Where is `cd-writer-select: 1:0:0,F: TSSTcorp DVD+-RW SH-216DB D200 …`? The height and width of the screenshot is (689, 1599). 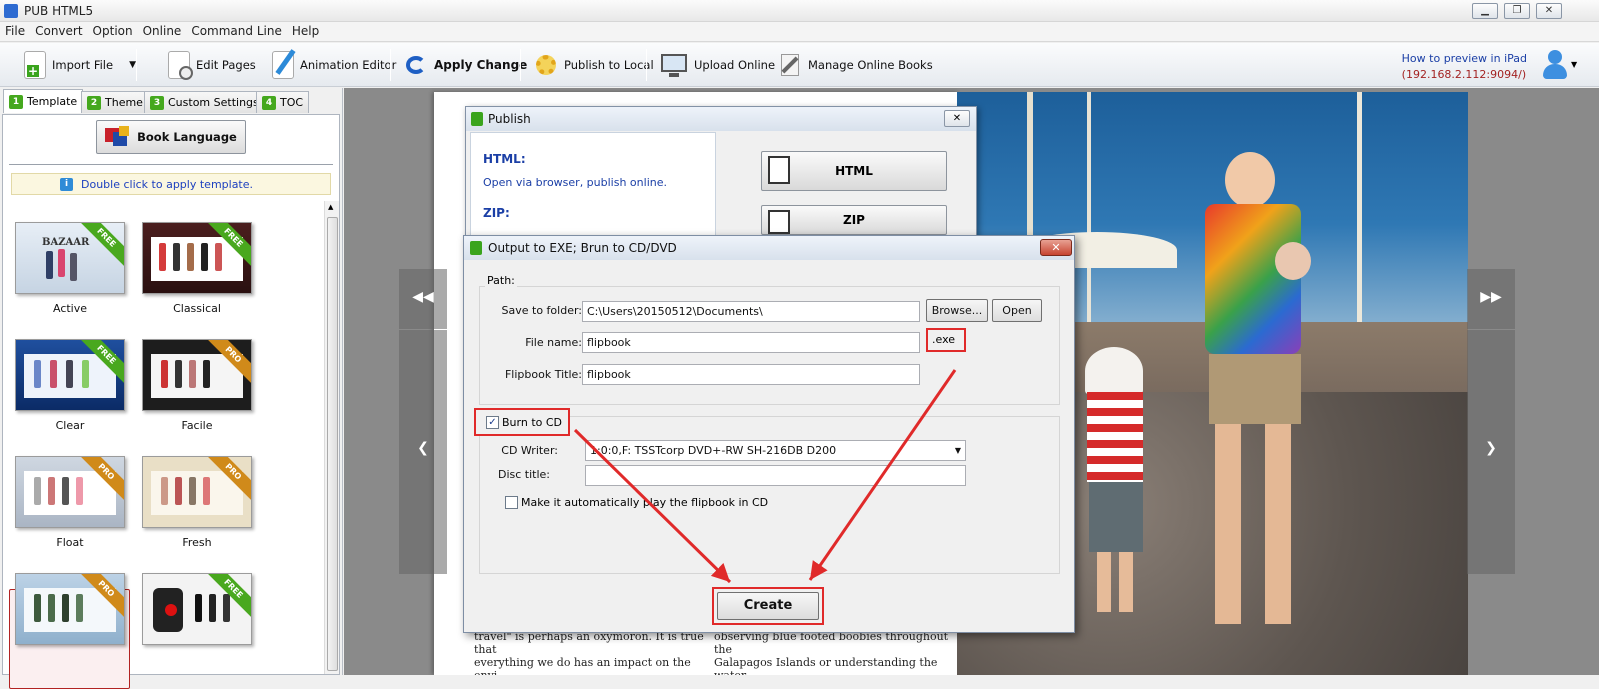
cd-writer-select: 1:0:0,F: TSSTcorp DVD+-RW SH-216DB D200 … is located at coordinates (775, 450).